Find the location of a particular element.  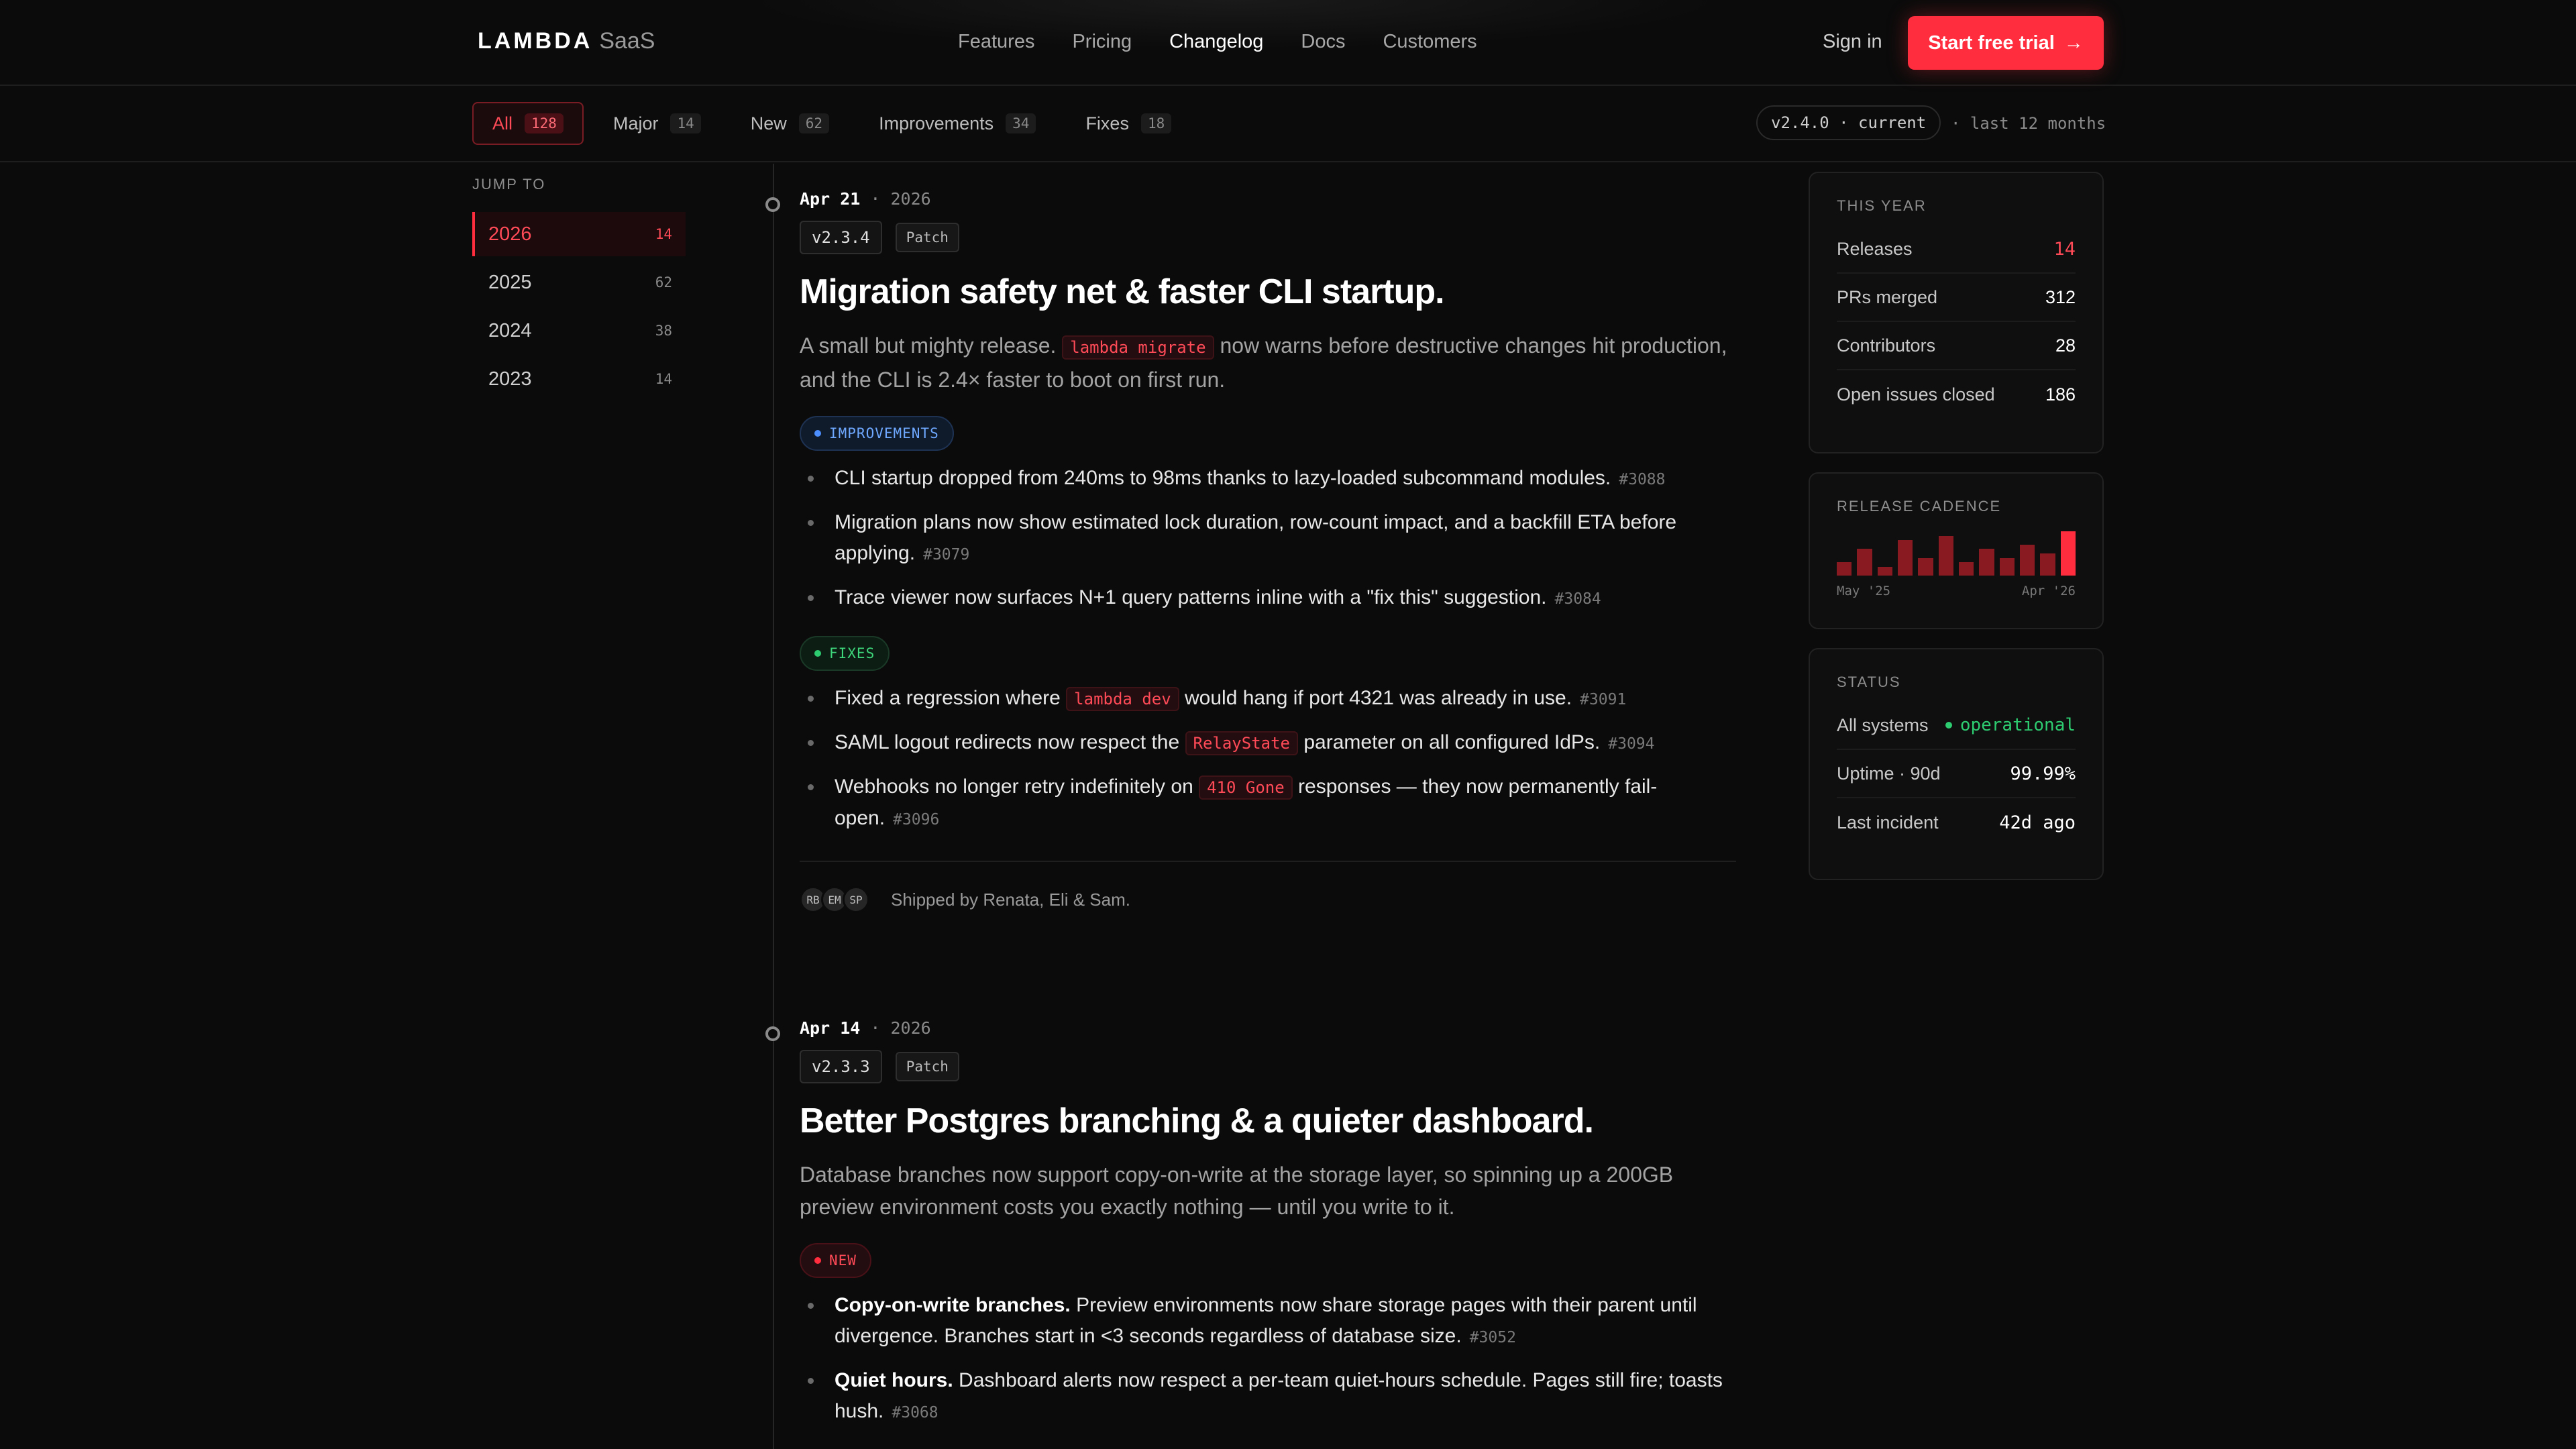

status-row: Last incident 42d ago is located at coordinates (1956, 822).